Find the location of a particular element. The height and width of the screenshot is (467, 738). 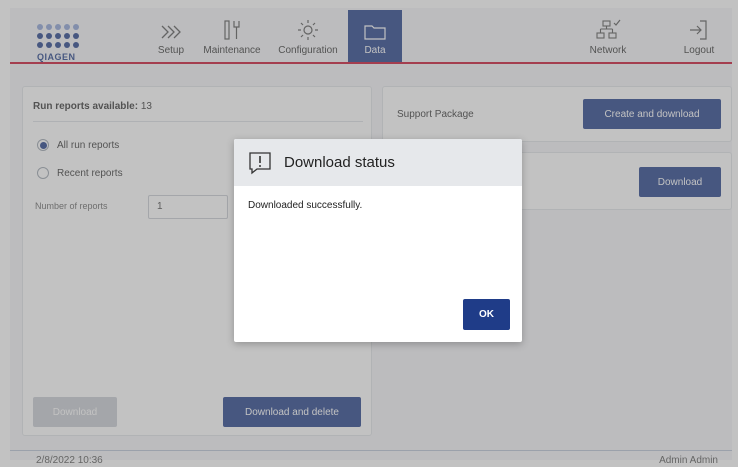

dialog-header: Download status is located at coordinates (378, 162).